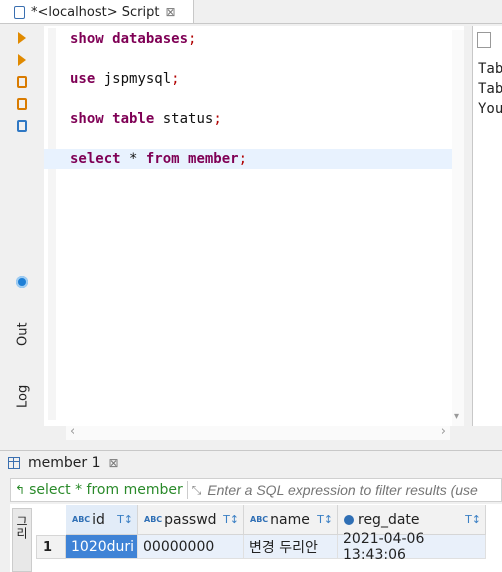 This screenshot has width=502, height=572. Describe the element at coordinates (72, 431) in the screenshot. I see `scroll-left-icon: ‹` at that location.